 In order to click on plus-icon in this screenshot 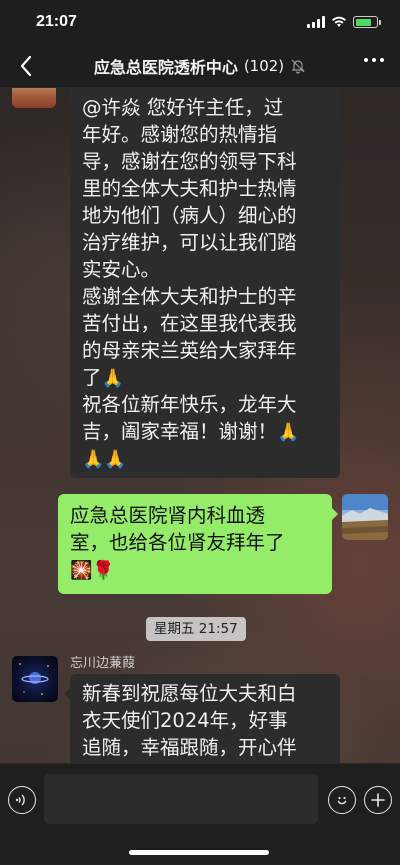, I will do `click(378, 800)`.